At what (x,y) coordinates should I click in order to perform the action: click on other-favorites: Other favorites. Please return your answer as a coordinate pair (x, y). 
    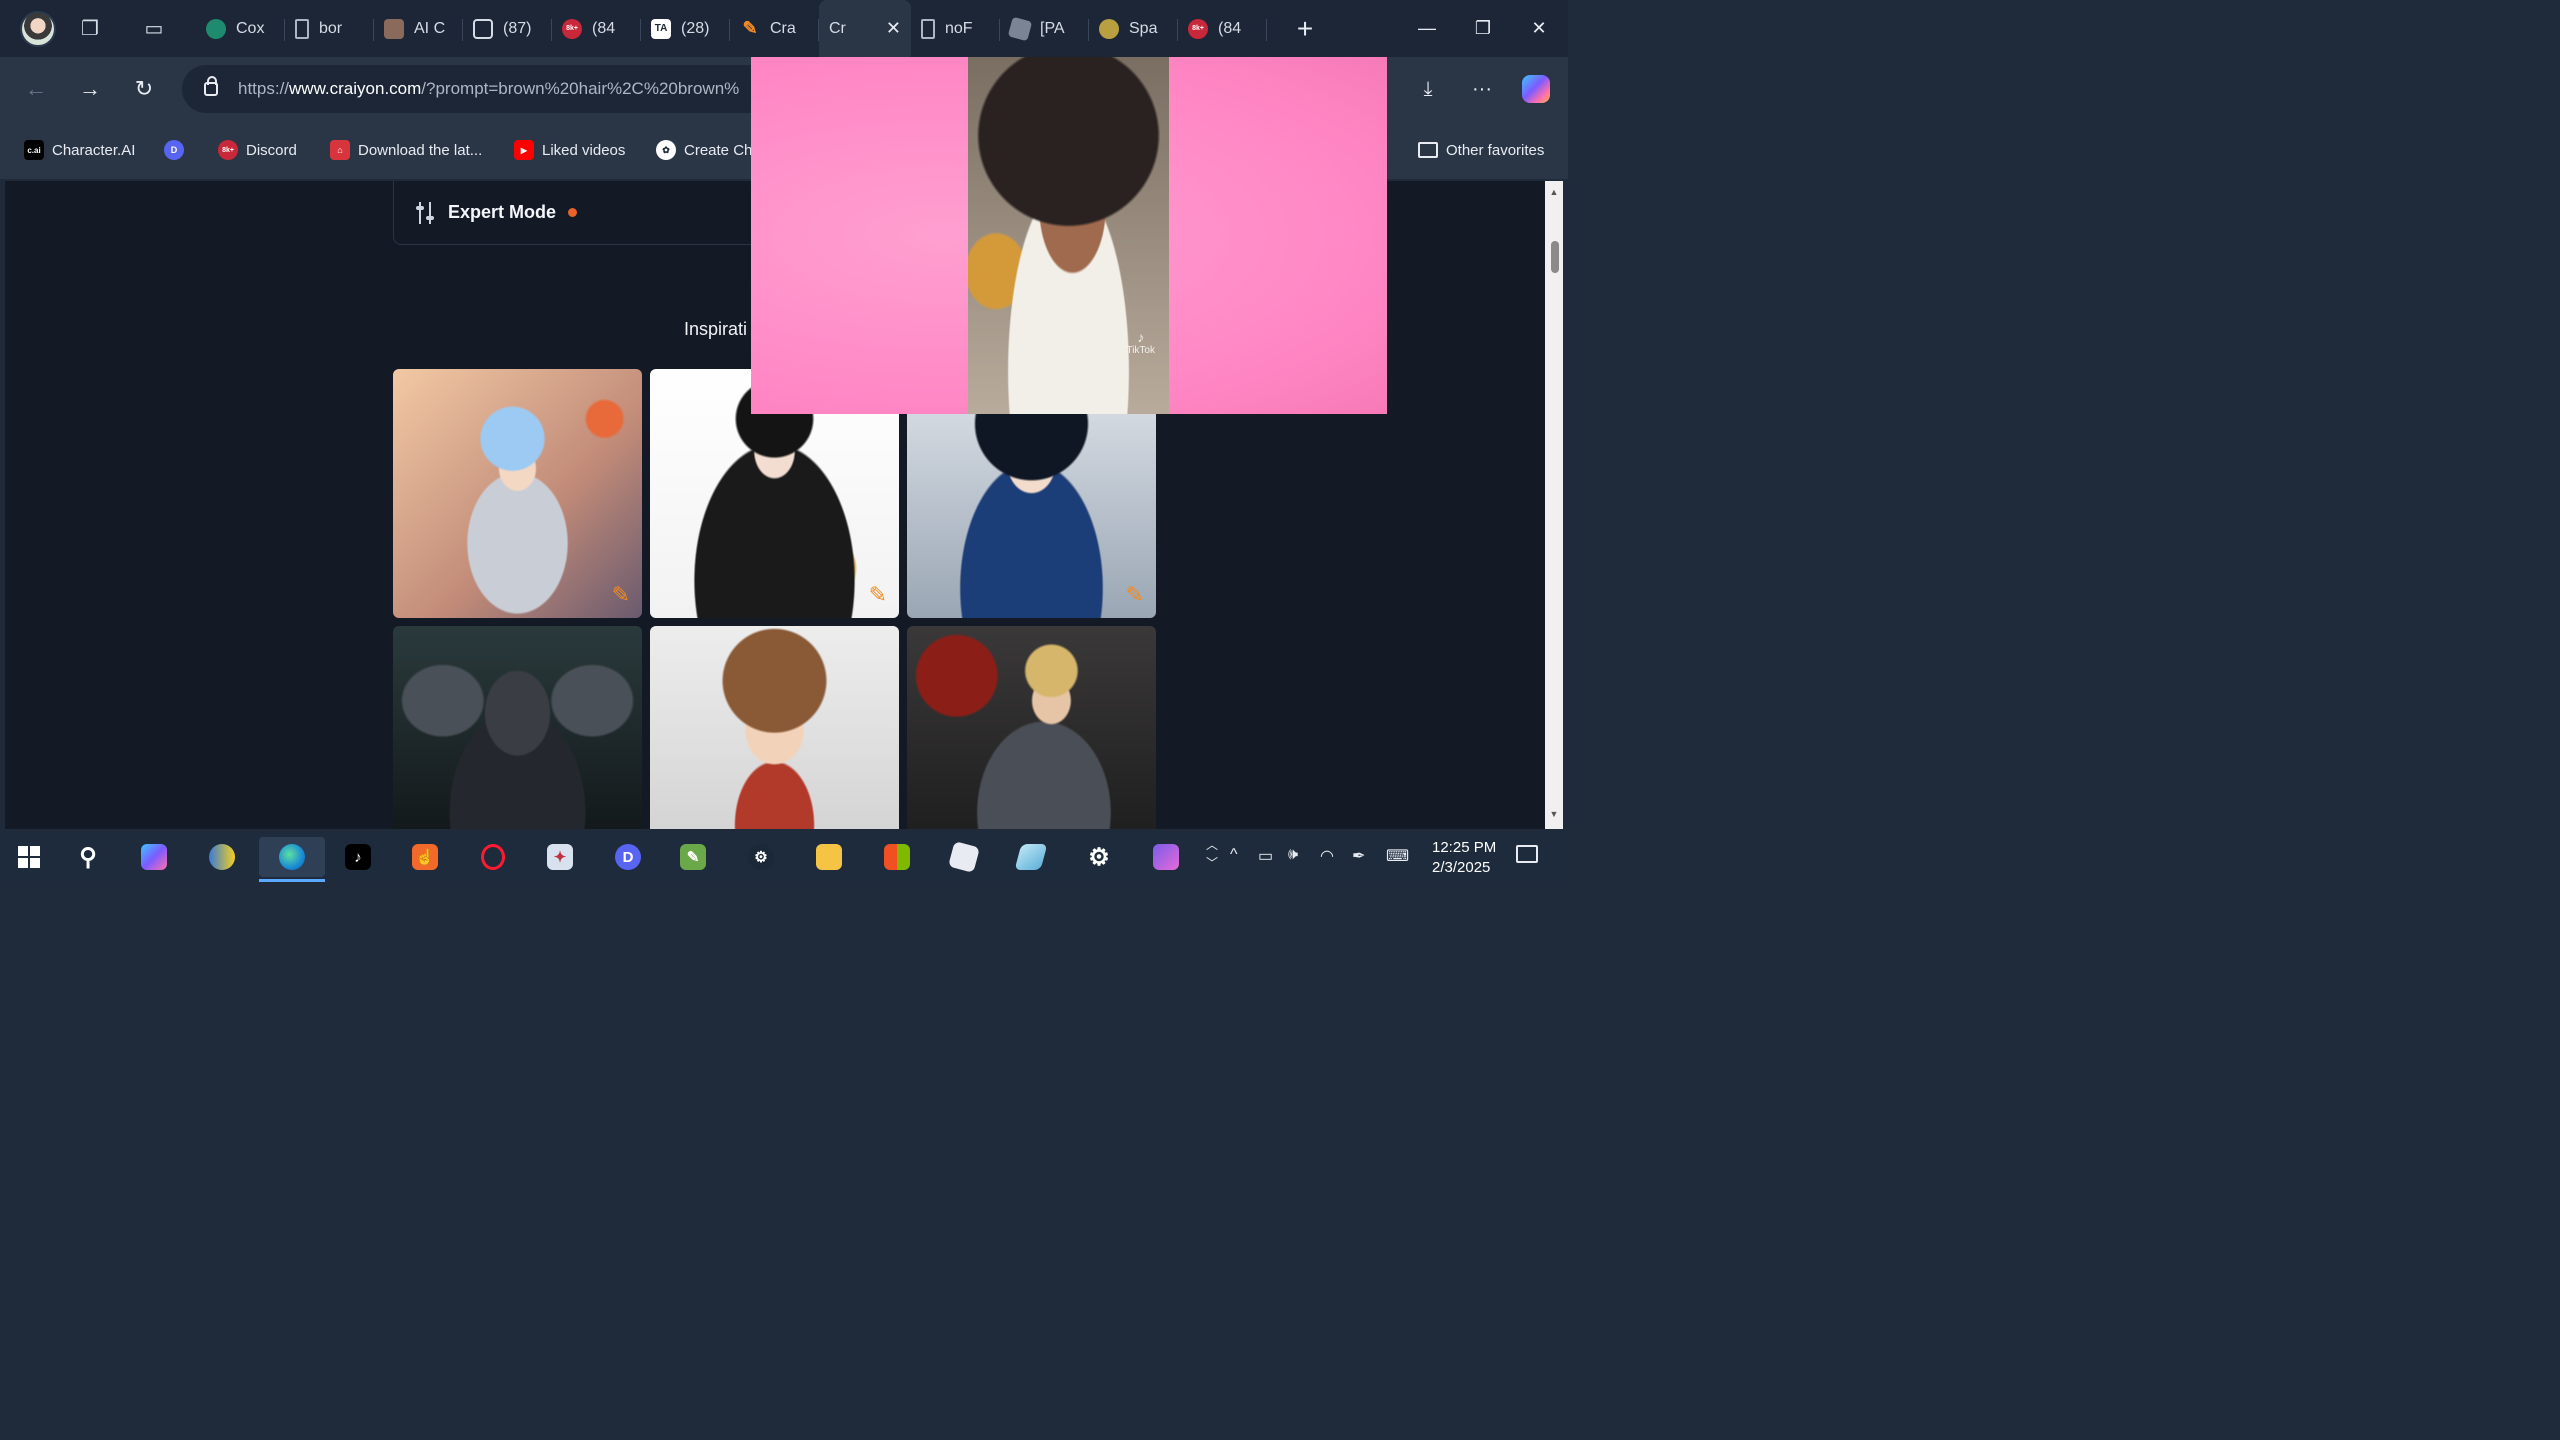
    Looking at the image, I should click on (1481, 150).